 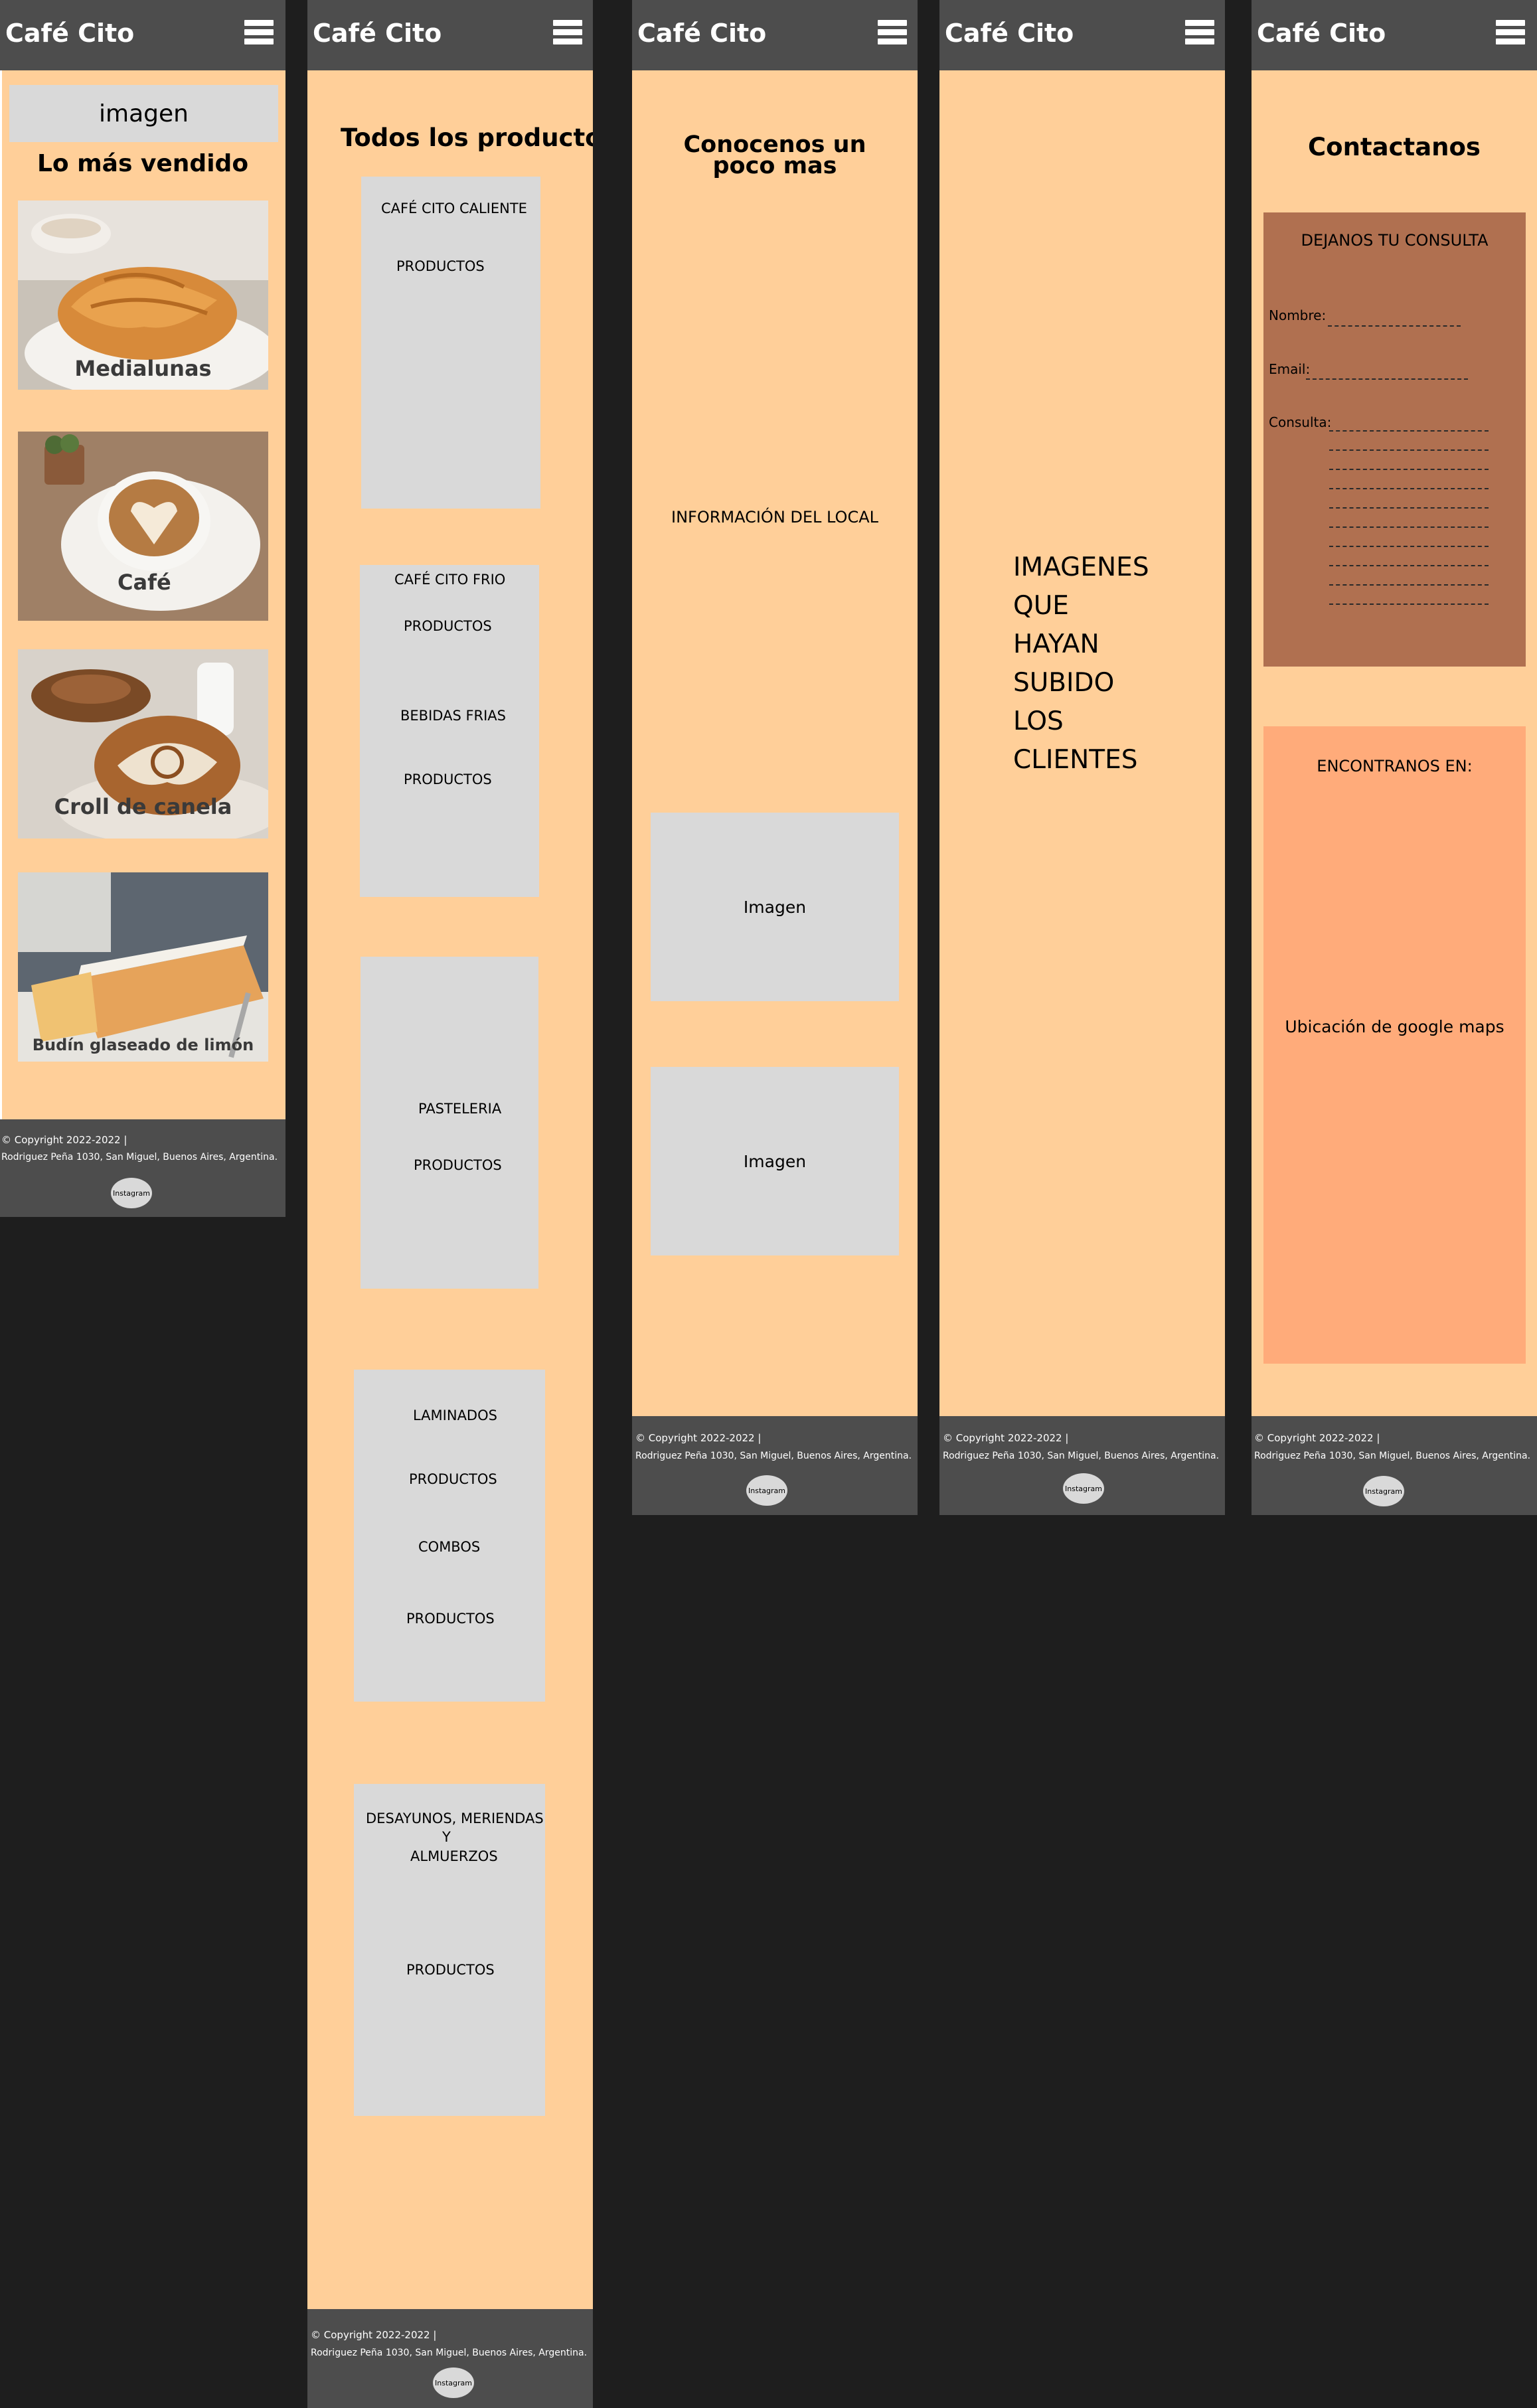 I want to click on gallery-line: HAYAN, so click(x=1056, y=644).